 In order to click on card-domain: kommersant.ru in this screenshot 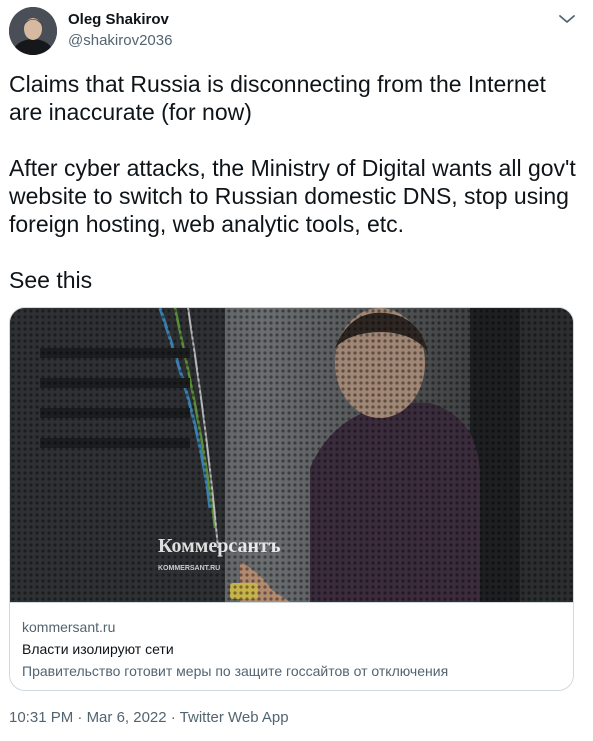, I will do `click(69, 627)`.